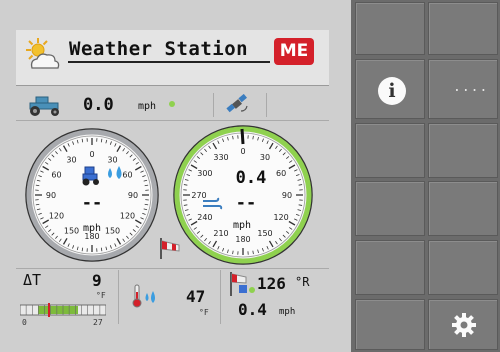 Image resolution: width=500 pixels, height=352 pixels. Describe the element at coordinates (159, 49) in the screenshot. I see `page-title: Weather Station` at that location.